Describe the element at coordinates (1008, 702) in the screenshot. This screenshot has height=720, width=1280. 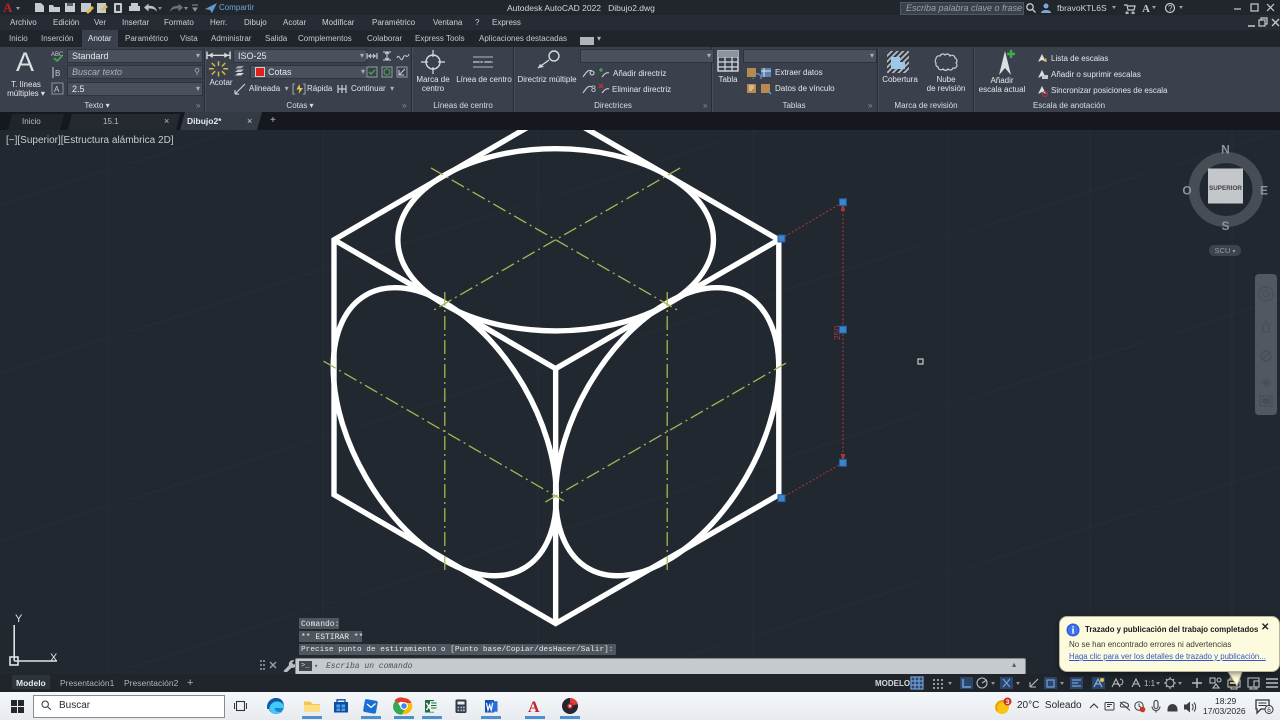
I see `svg-text: 3` at that location.